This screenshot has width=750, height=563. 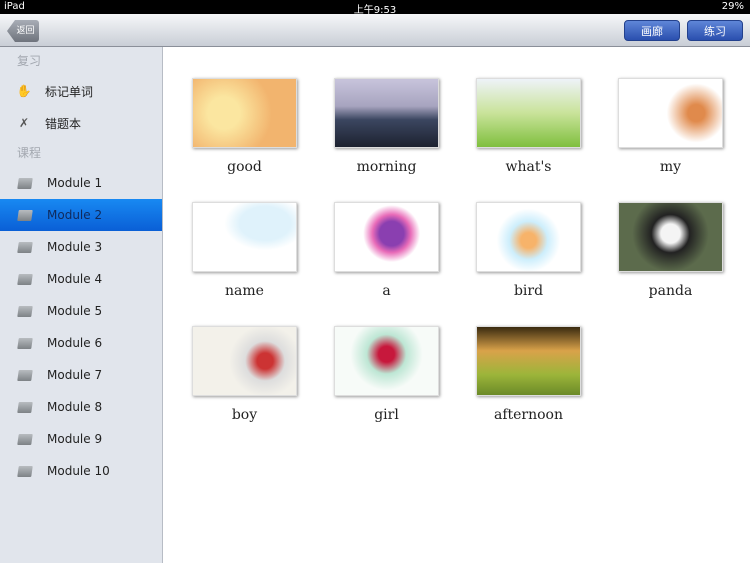 I want to click on sidebar-item-module-3: Module 3, so click(x=81, y=247).